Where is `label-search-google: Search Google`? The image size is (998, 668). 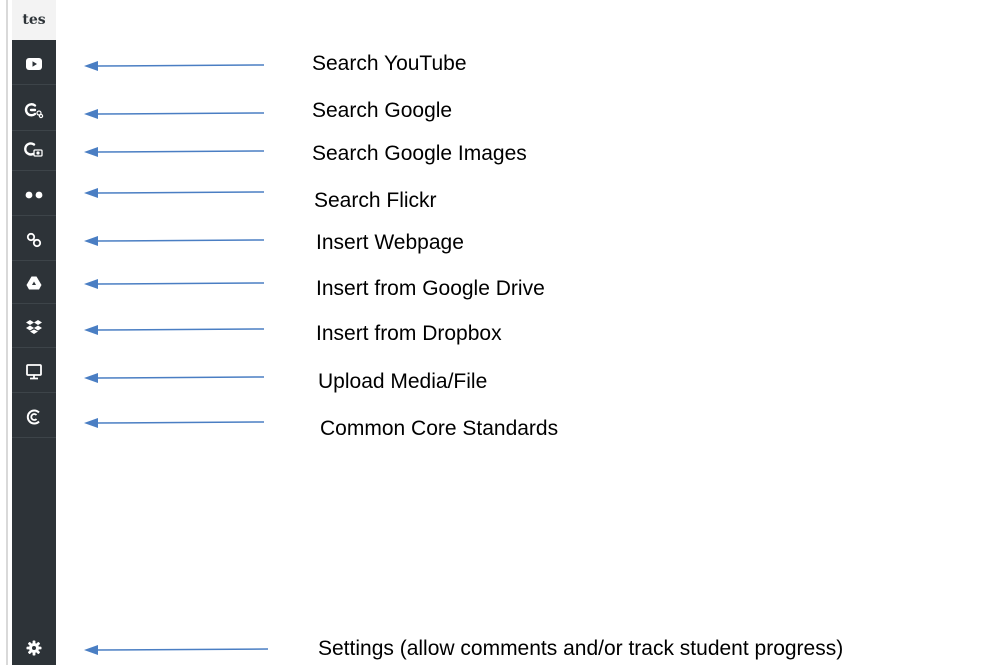 label-search-google: Search Google is located at coordinates (382, 110).